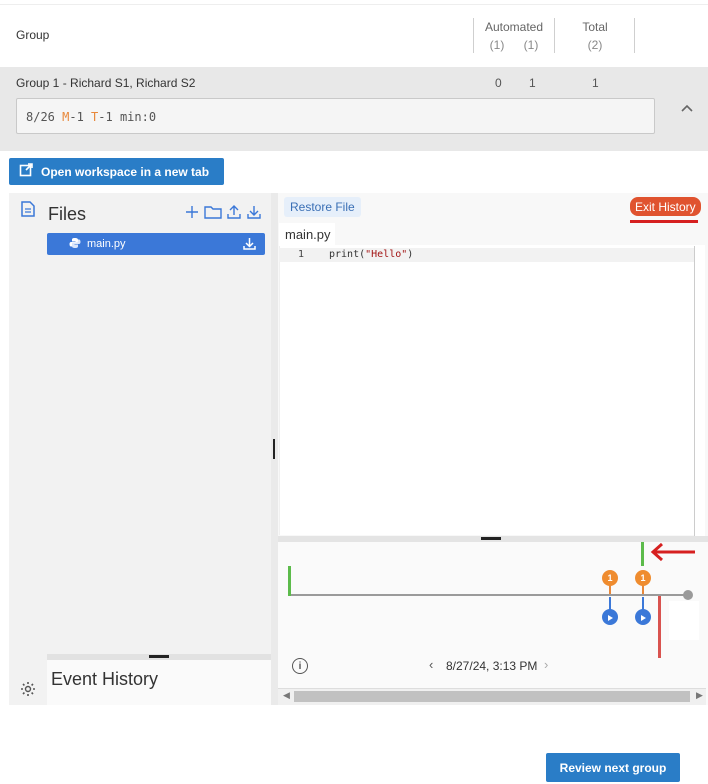 The height and width of the screenshot is (784, 708). Describe the element at coordinates (687, 109) in the screenshot. I see `collapse-chevron-icon` at that location.